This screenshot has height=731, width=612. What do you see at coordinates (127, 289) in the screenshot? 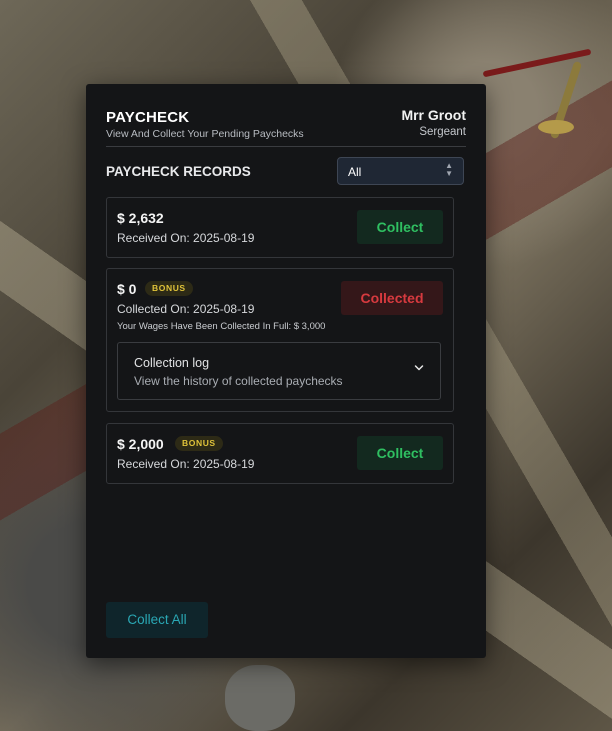
I see `paycheck-amount: $ 0` at bounding box center [127, 289].